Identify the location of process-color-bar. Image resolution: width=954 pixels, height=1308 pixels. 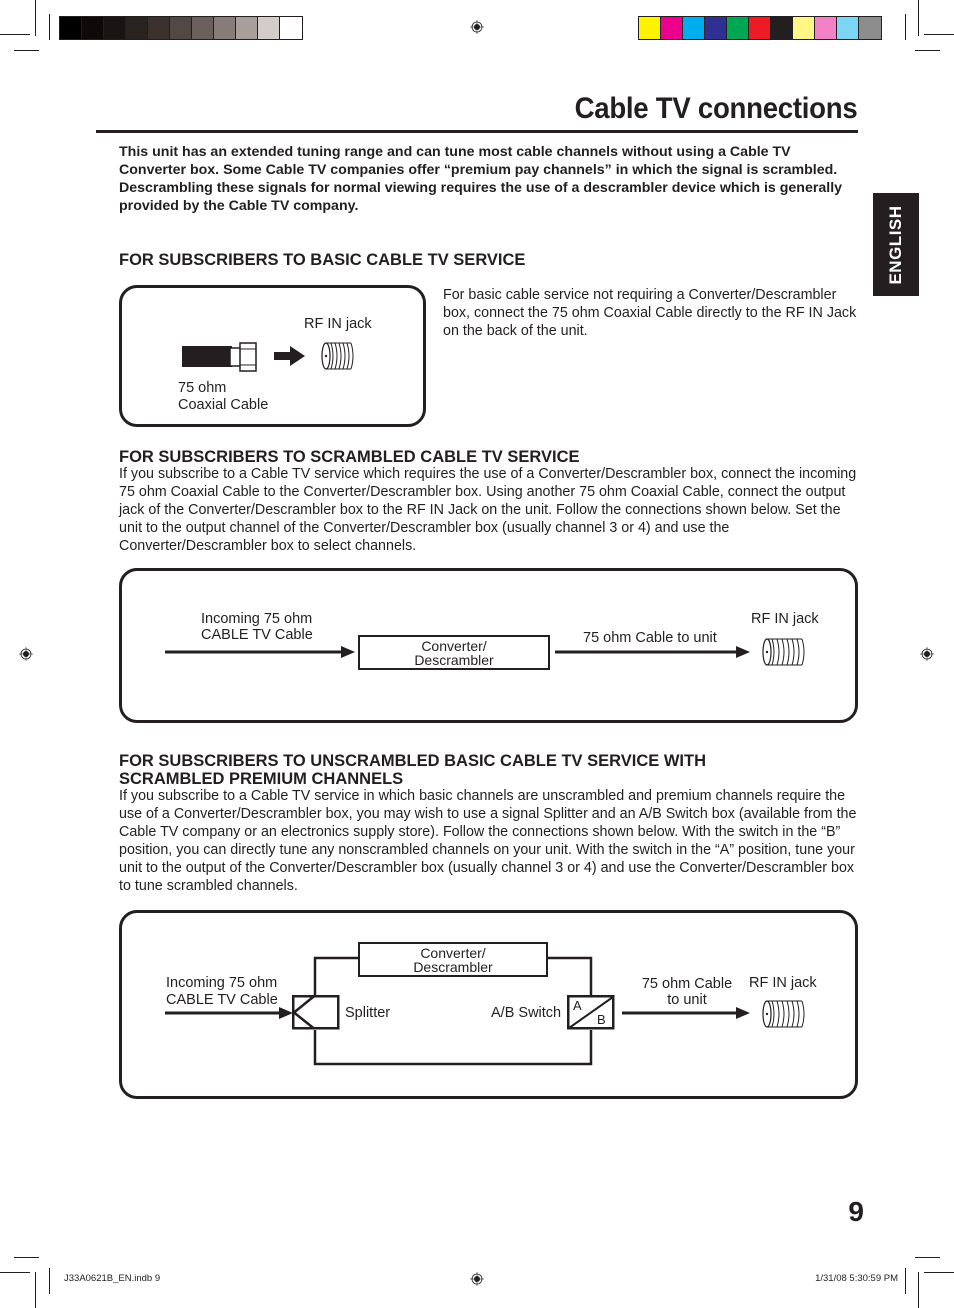
(760, 28).